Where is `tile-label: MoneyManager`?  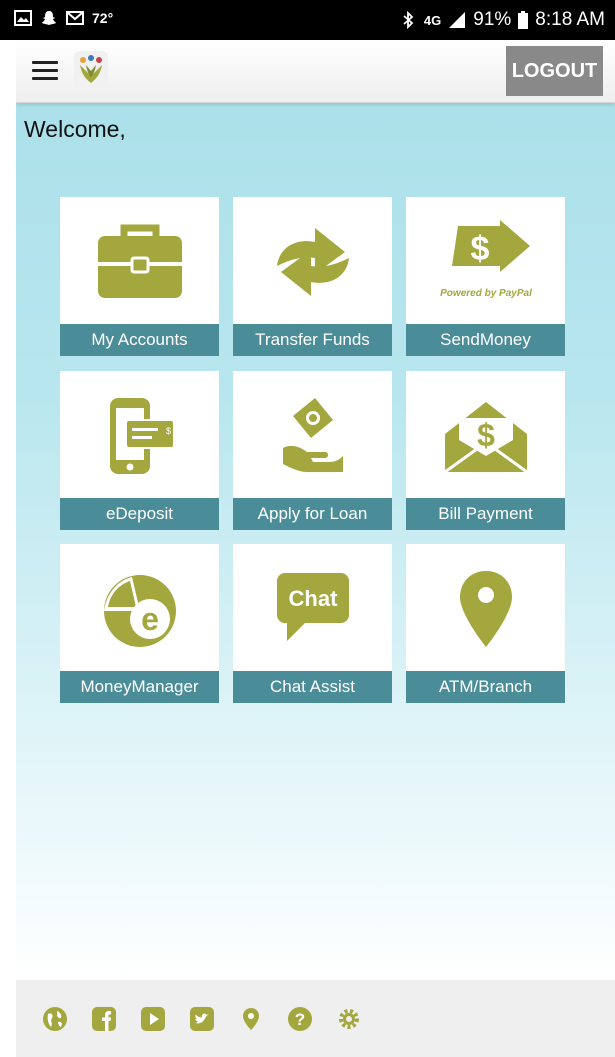
tile-label: MoneyManager is located at coordinates (139, 687).